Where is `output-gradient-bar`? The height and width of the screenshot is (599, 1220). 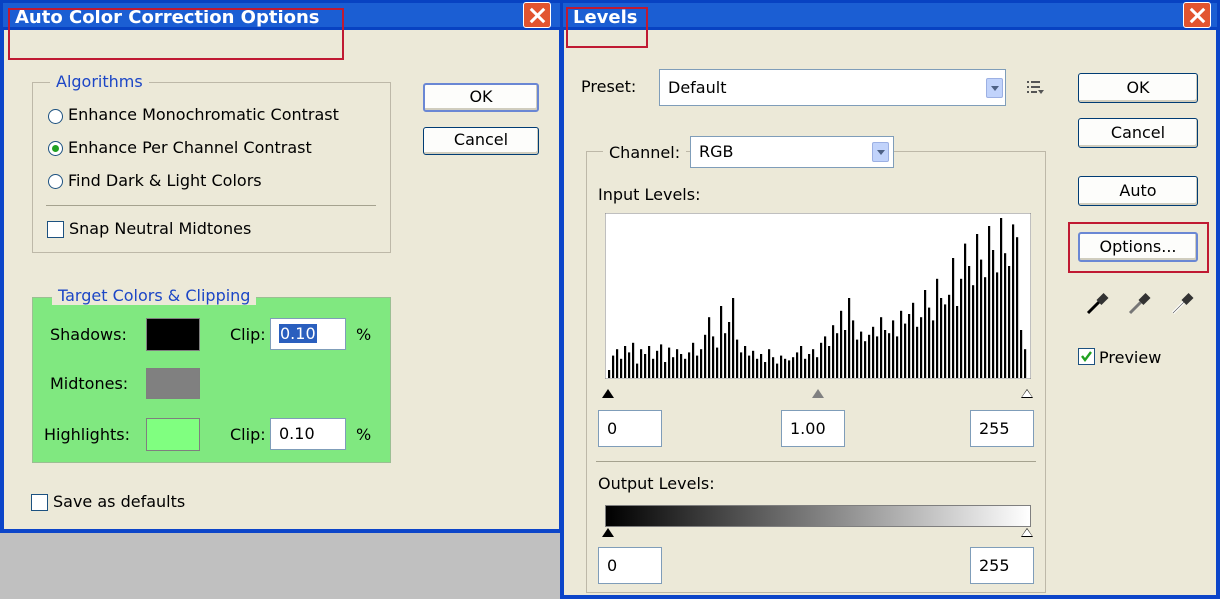
output-gradient-bar is located at coordinates (818, 516).